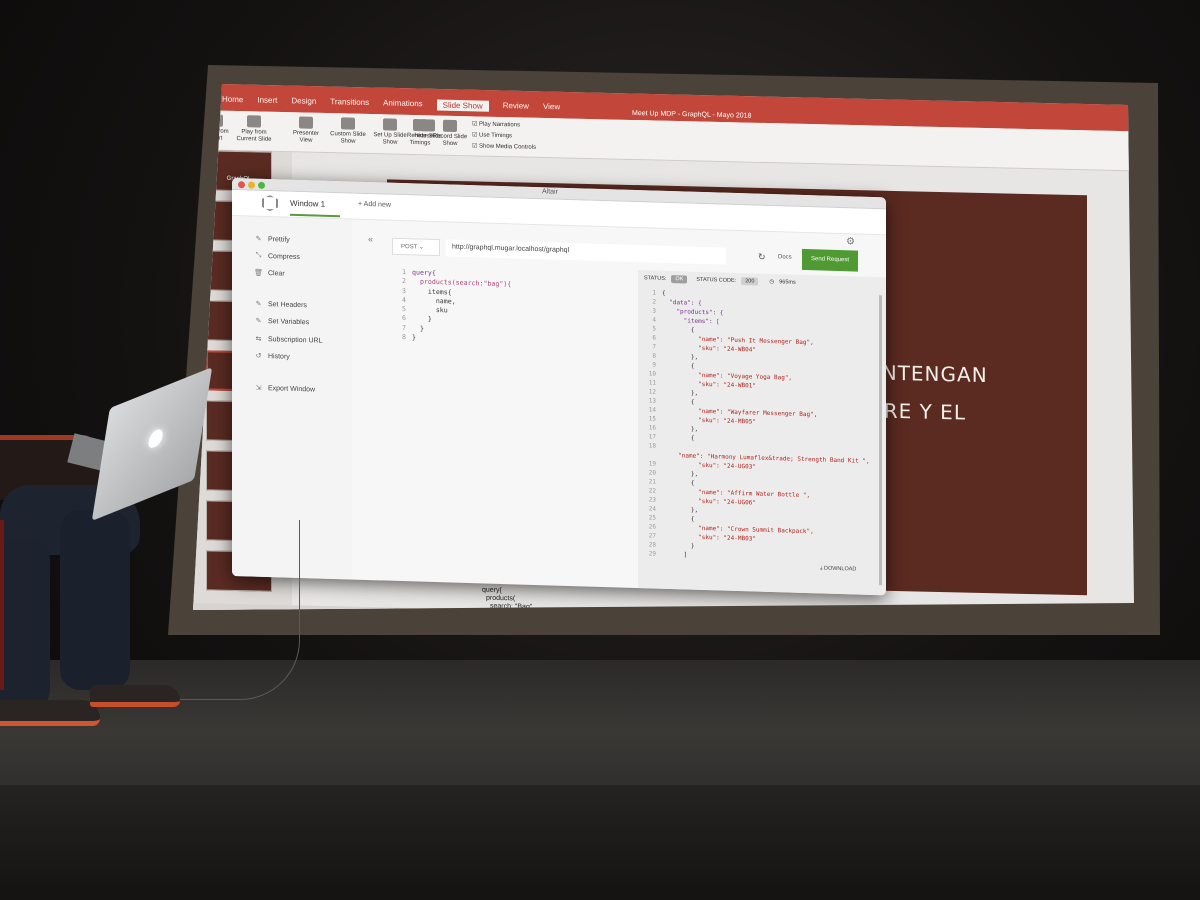 The height and width of the screenshot is (900, 1200). What do you see at coordinates (348, 131) in the screenshot?
I see `ribbon-button: Custom Slide Show` at bounding box center [348, 131].